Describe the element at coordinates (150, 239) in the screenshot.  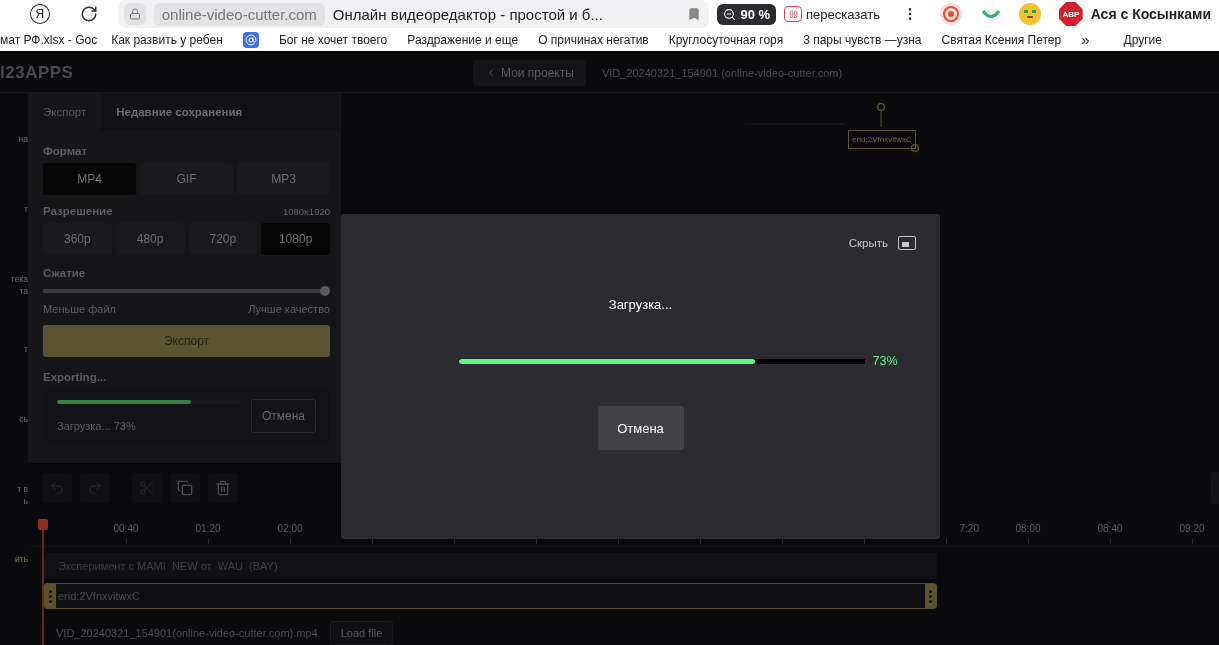
I see `resolution-option: 480p` at that location.